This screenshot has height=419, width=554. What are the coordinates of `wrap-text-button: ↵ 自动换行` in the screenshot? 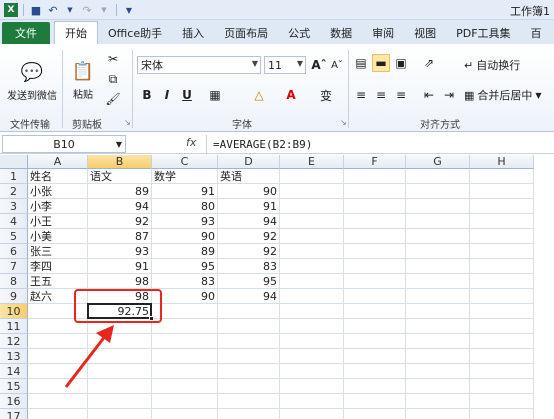 It's located at (492, 65).